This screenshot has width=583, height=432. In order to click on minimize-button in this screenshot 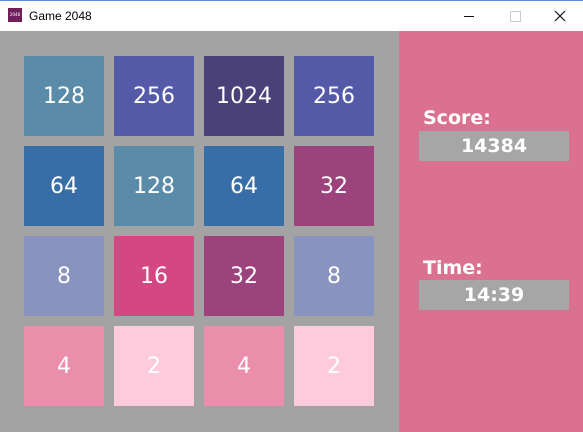, I will do `click(469, 16)`.